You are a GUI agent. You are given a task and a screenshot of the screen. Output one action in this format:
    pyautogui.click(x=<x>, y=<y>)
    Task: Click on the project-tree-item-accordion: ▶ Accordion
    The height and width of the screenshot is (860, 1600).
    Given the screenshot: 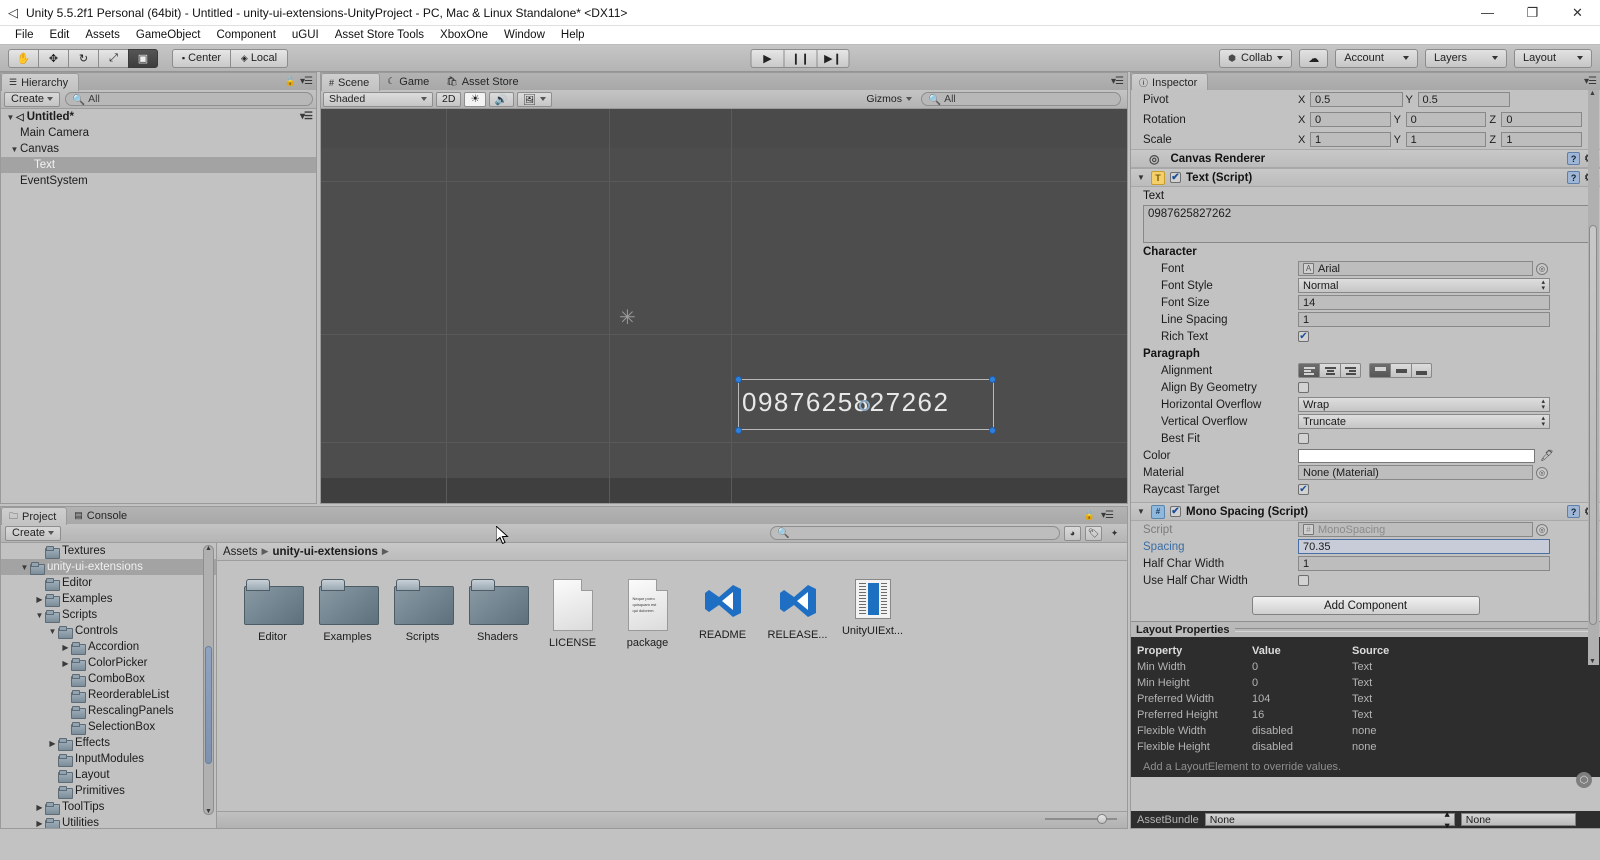 What is the action you would take?
    pyautogui.click(x=108, y=647)
    